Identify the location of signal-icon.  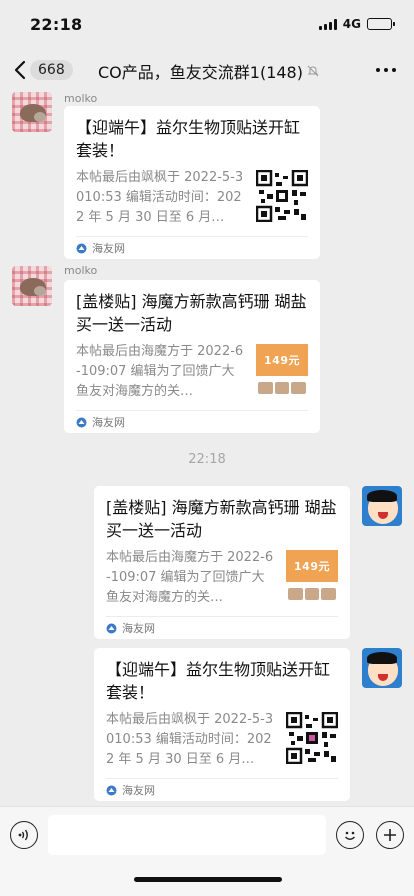
(327, 24).